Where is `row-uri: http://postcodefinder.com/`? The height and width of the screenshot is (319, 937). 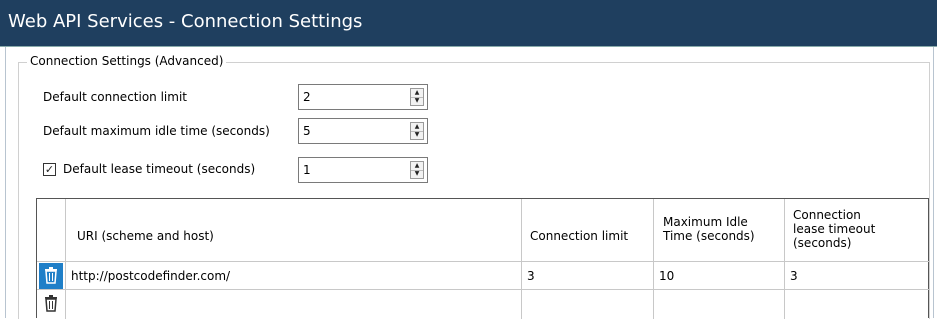
row-uri: http://postcodefinder.com/ is located at coordinates (150, 276).